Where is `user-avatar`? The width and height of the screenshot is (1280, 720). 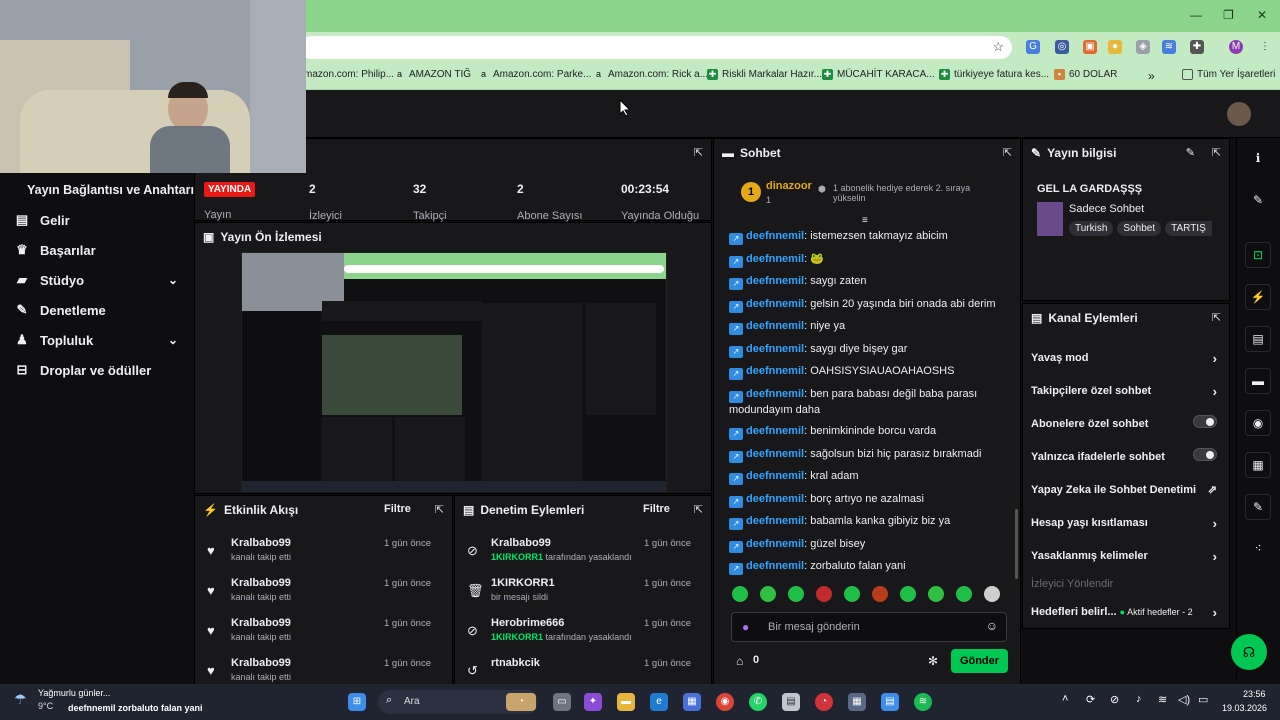 user-avatar is located at coordinates (1239, 114).